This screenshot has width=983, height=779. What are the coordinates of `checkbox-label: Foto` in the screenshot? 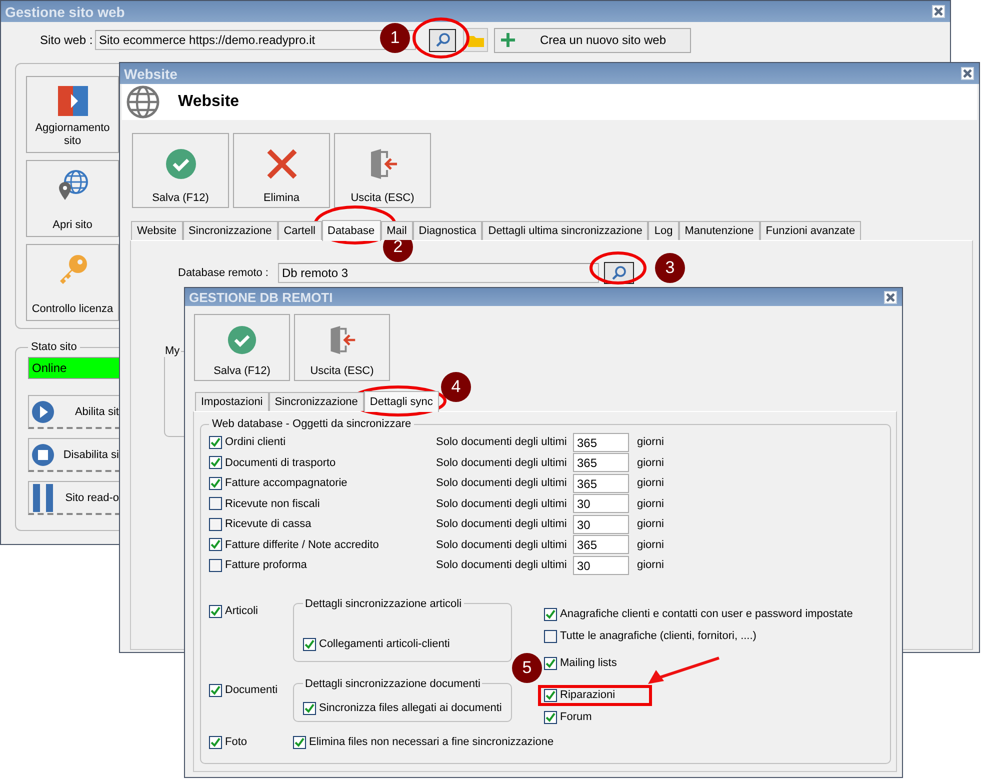 It's located at (236, 742).